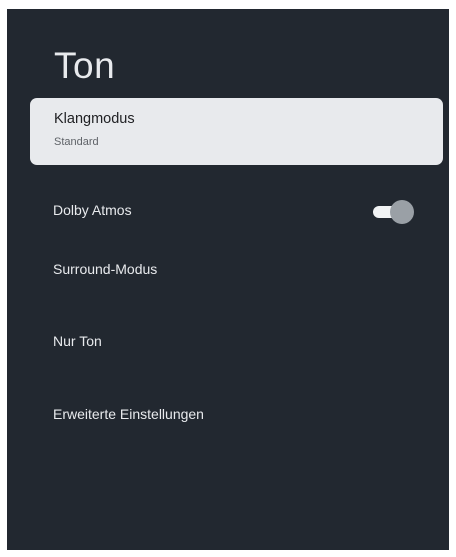 This screenshot has height=557, width=456. Describe the element at coordinates (92, 210) in the screenshot. I see `menu-item-dolby-atmos: Dolby Atmos` at that location.